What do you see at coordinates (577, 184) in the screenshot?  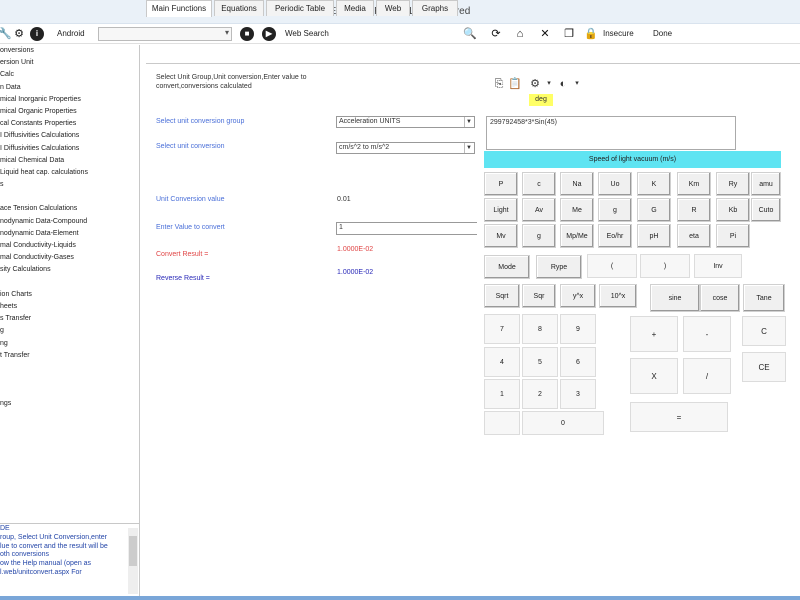 I see `constant-key: Na` at bounding box center [577, 184].